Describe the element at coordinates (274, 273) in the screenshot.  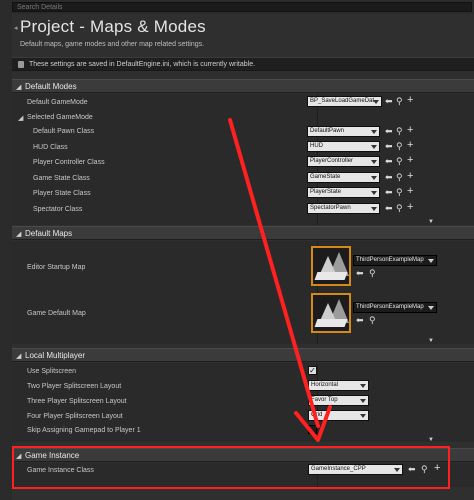
I see `annotation-arrow-shaft` at that location.